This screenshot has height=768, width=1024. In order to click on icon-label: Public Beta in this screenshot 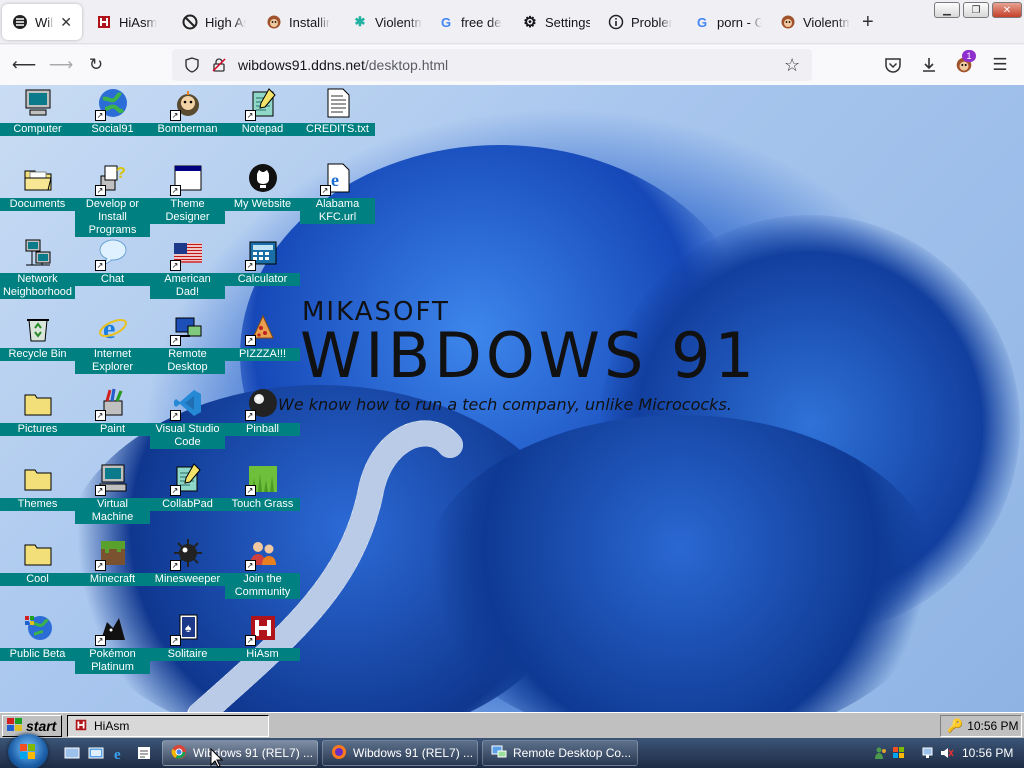, I will do `click(37, 654)`.